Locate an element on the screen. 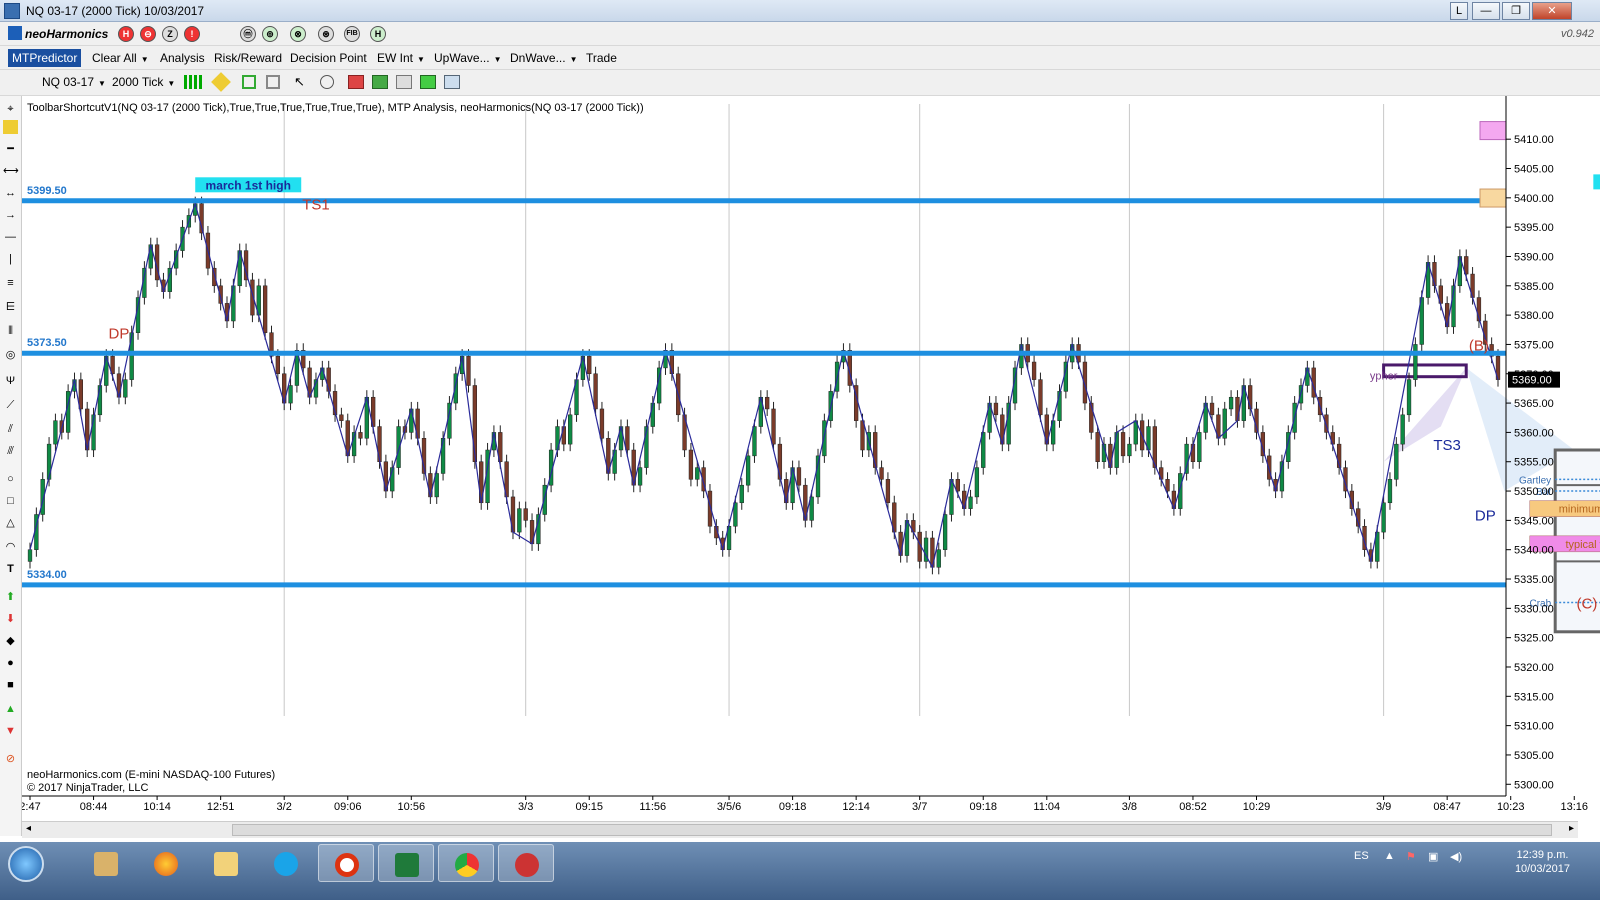 This screenshot has height=900, width=1600. trend-channel-icon: ⫻ is located at coordinates (10, 451).